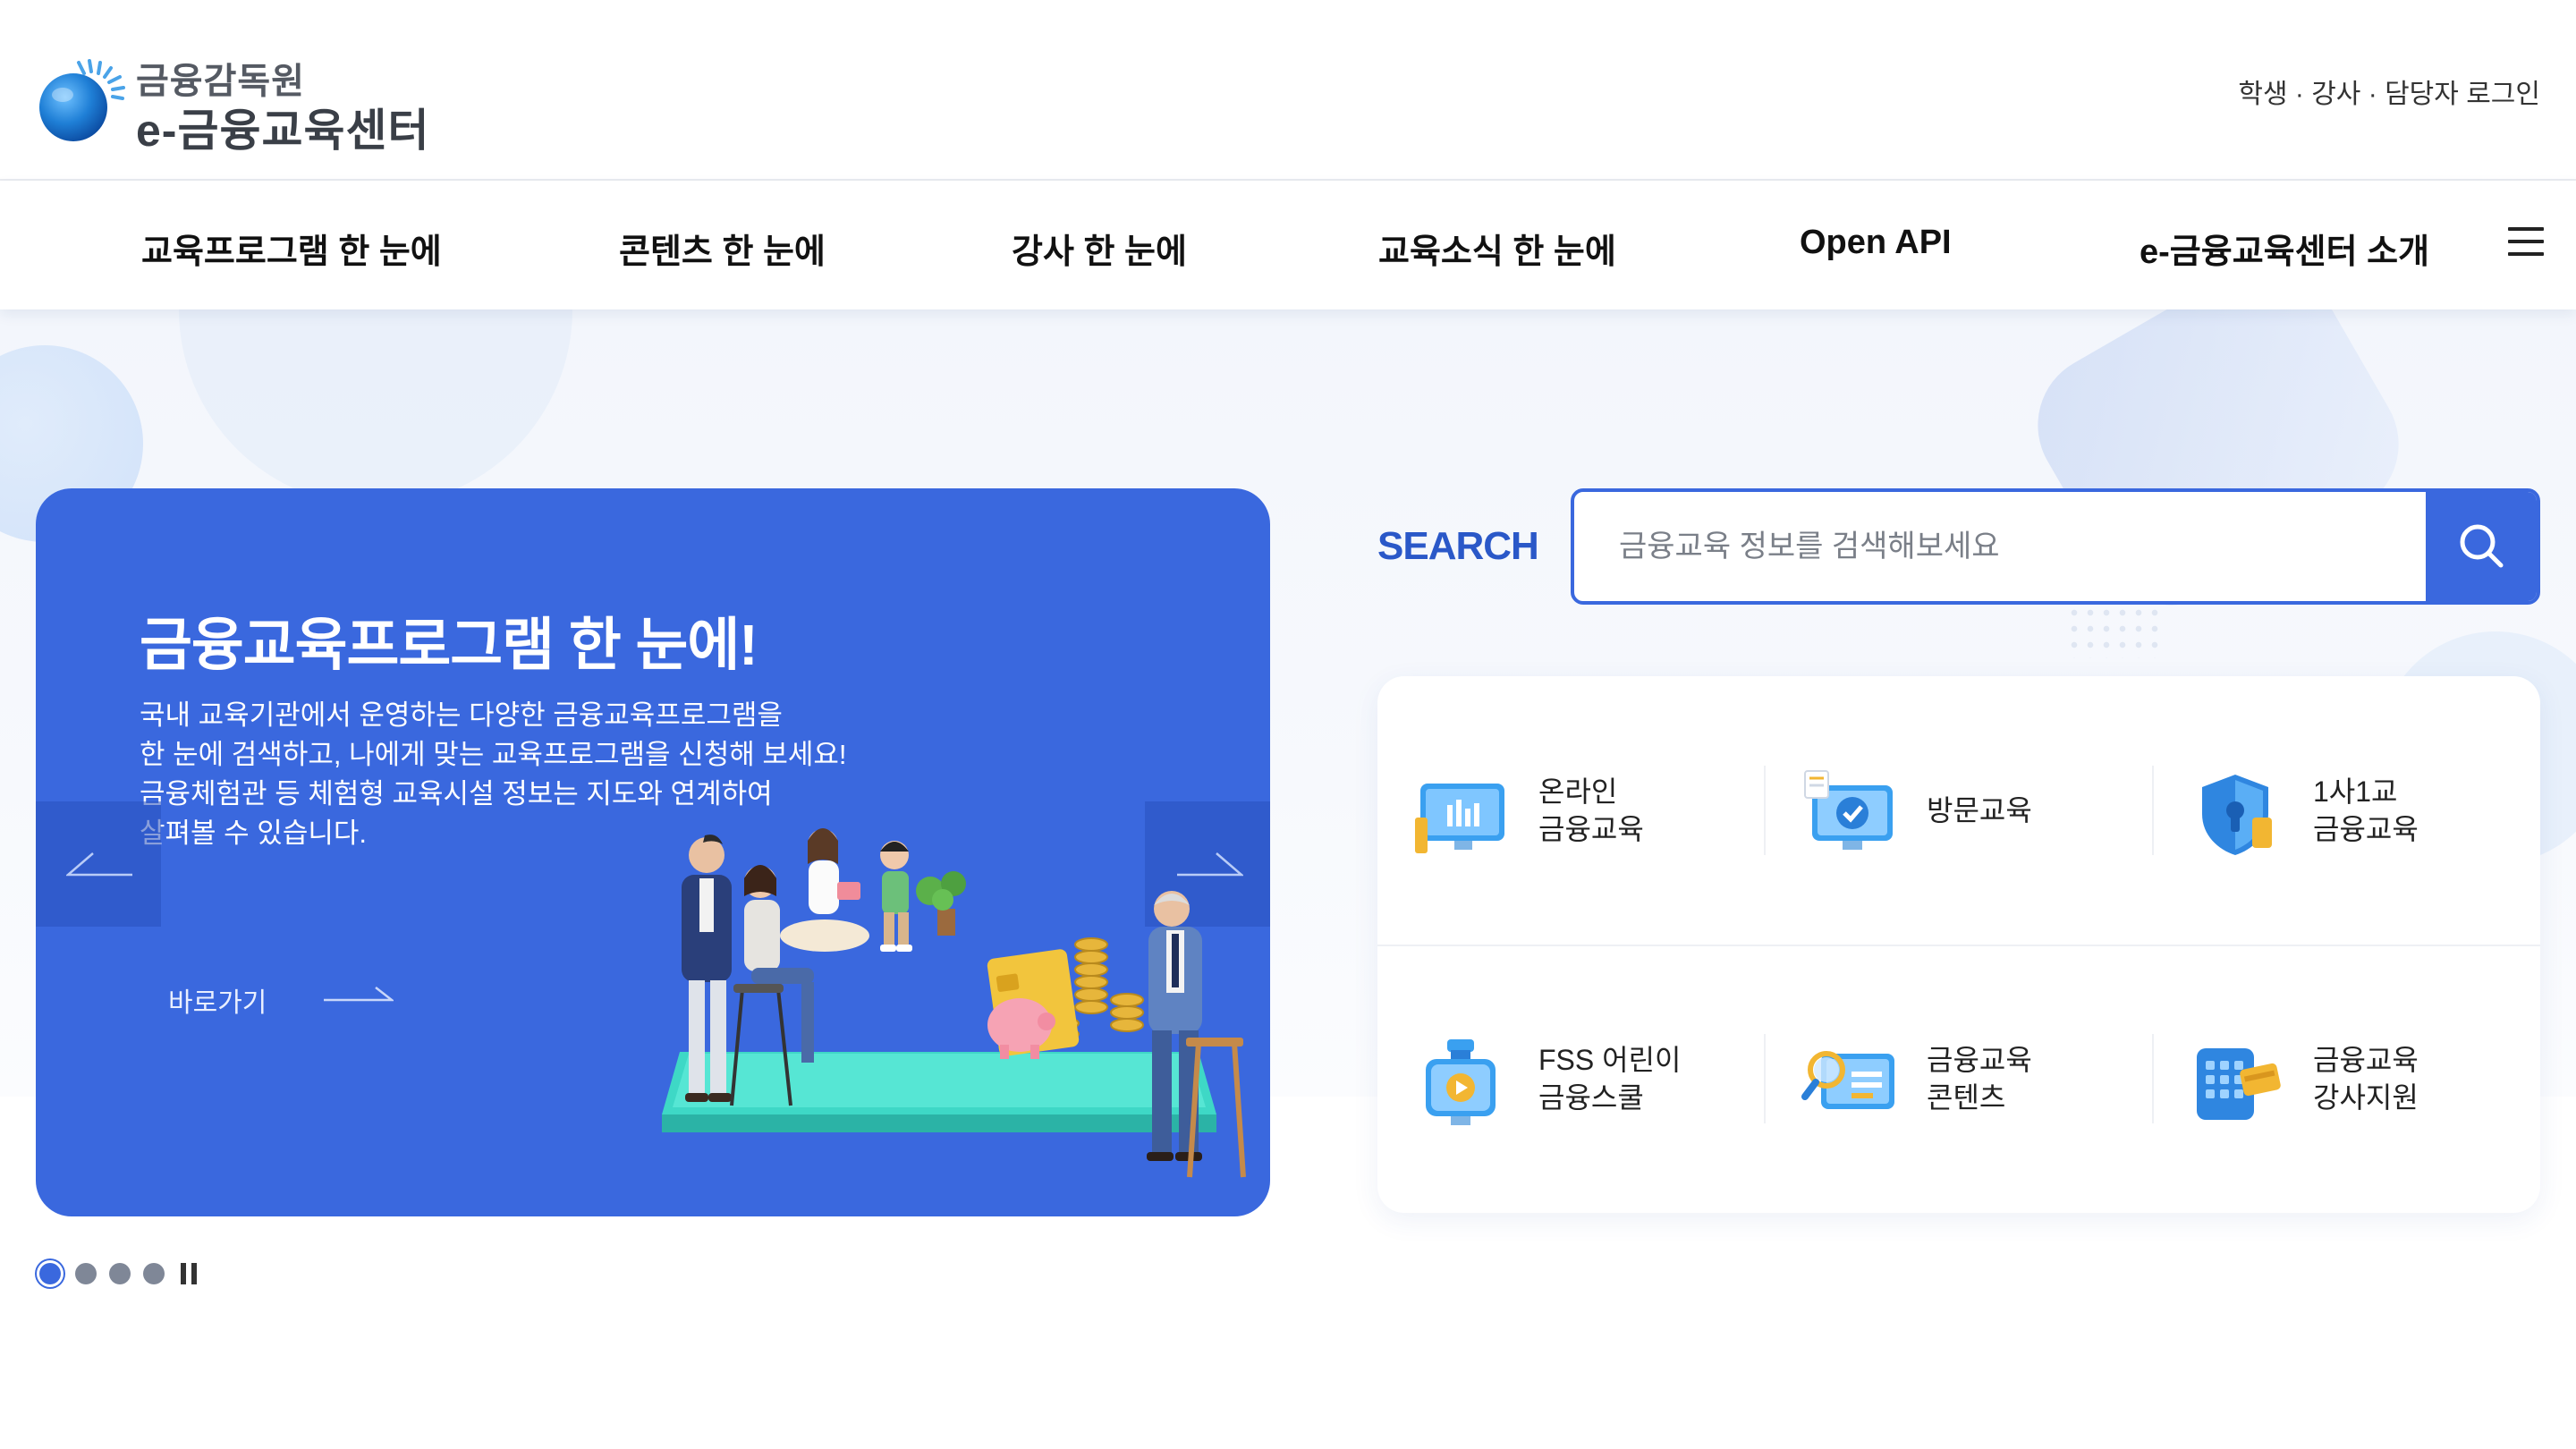  What do you see at coordinates (1099, 248) in the screenshot?
I see `nav-item-instructors: 강사 한 눈에` at bounding box center [1099, 248].